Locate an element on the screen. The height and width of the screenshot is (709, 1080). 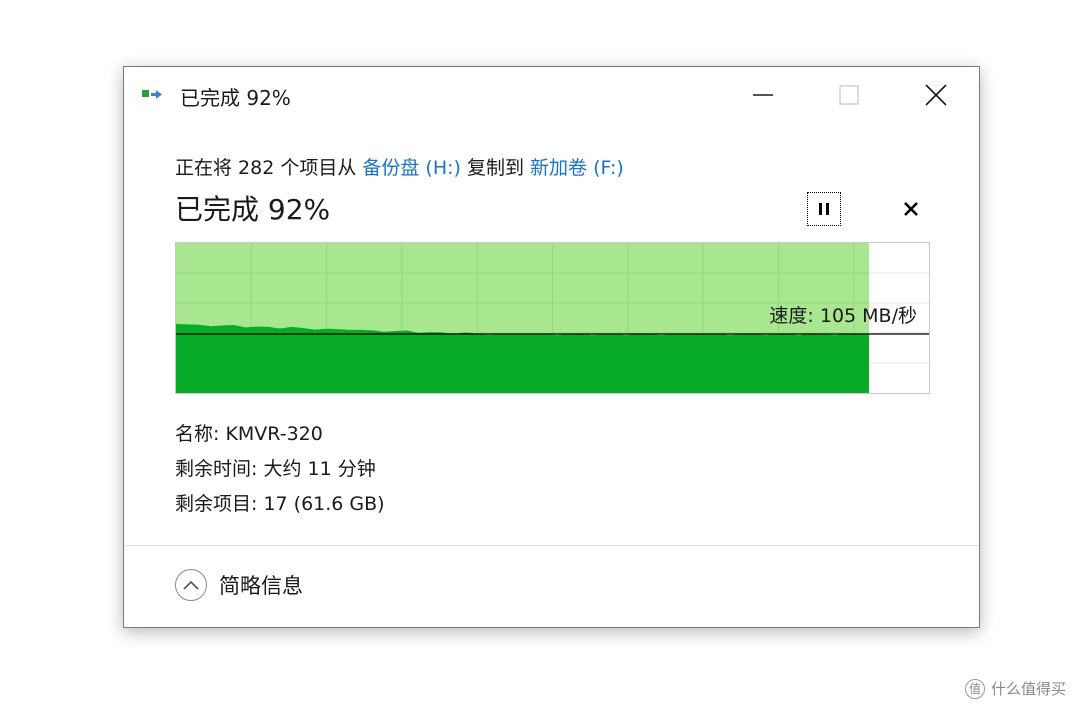
cancel-button is located at coordinates (911, 209).